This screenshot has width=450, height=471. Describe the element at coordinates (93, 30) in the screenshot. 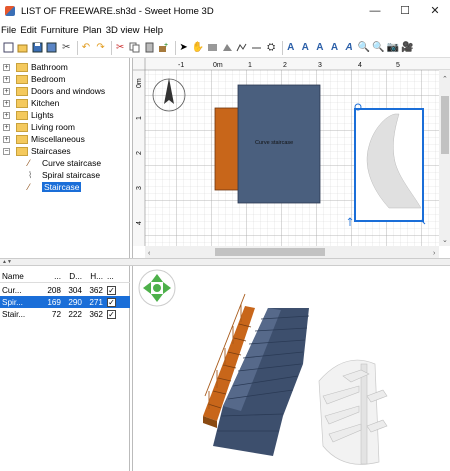

I see `menu-plan: Plan` at that location.